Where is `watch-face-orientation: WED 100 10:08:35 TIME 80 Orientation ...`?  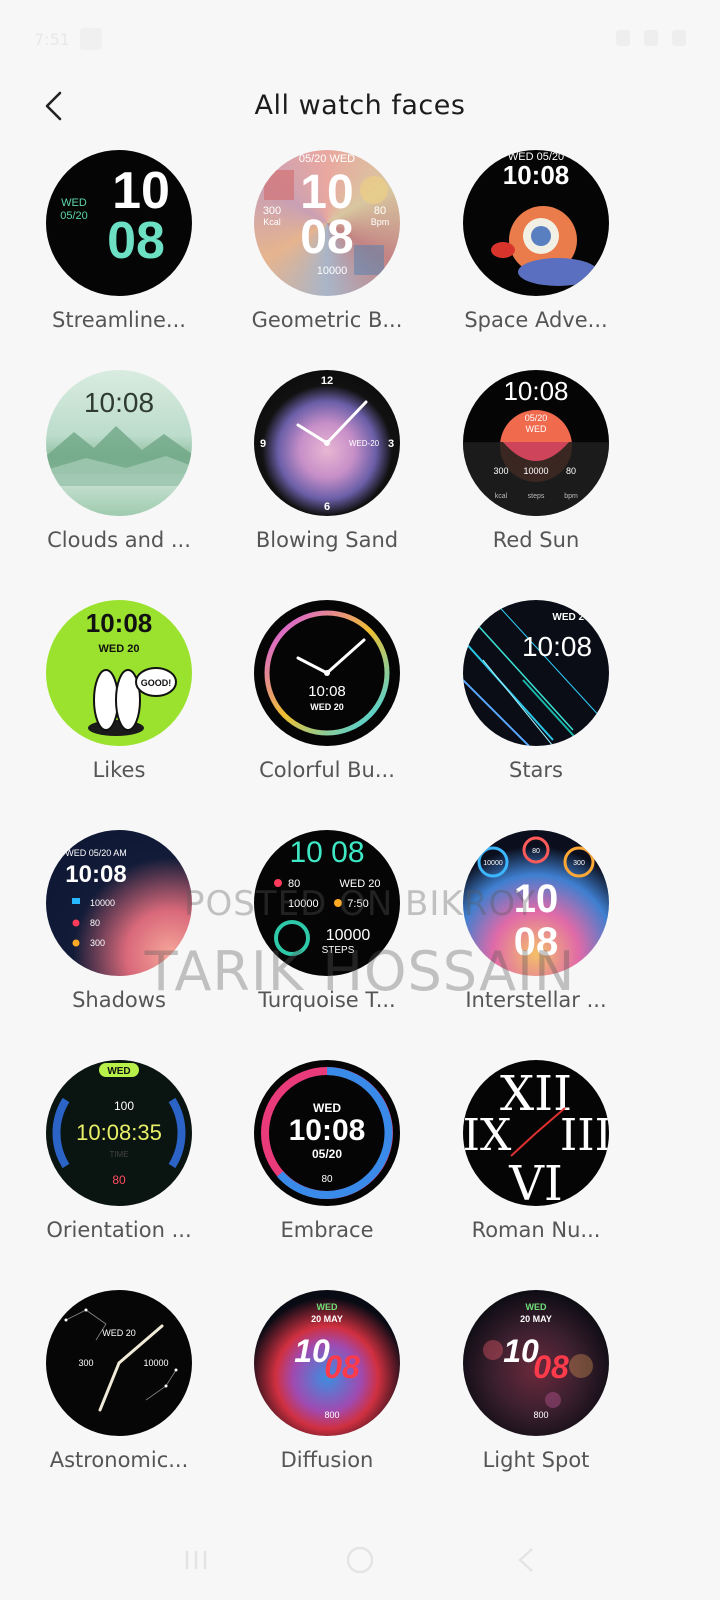 watch-face-orientation: WED 100 10:08:35 TIME 80 Orientation ... is located at coordinates (119, 1165).